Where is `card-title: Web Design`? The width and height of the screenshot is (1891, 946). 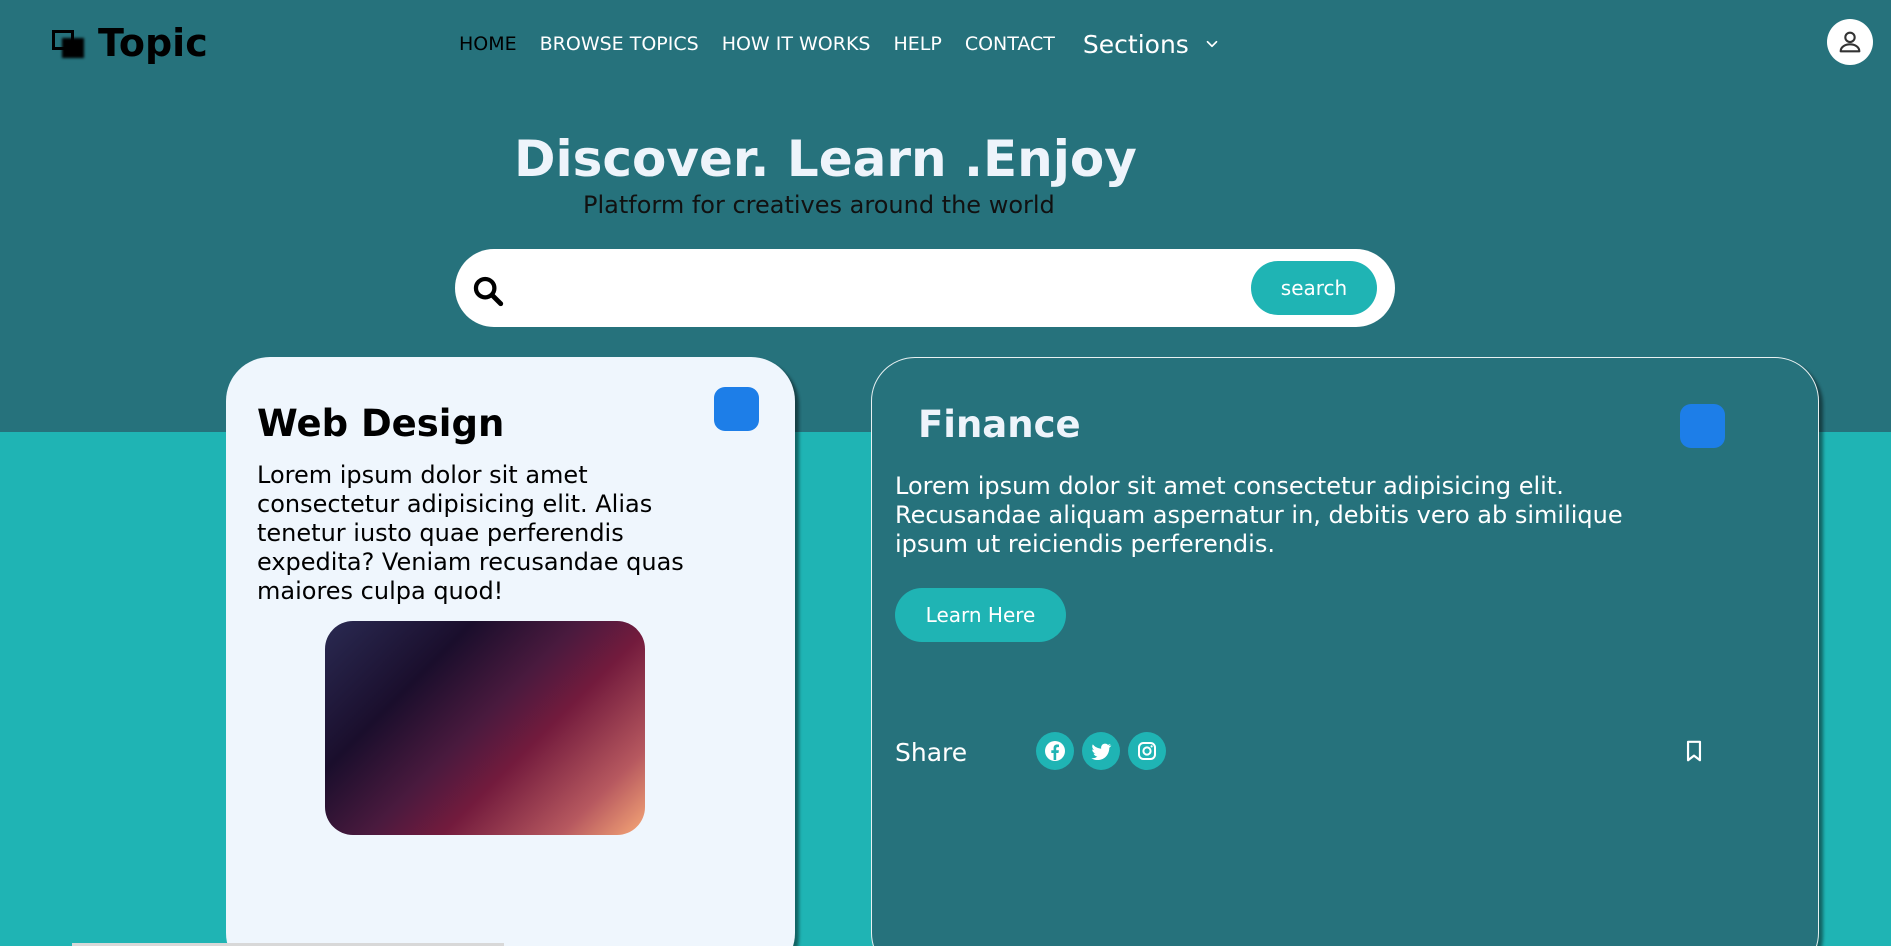 card-title: Web Design is located at coordinates (381, 423).